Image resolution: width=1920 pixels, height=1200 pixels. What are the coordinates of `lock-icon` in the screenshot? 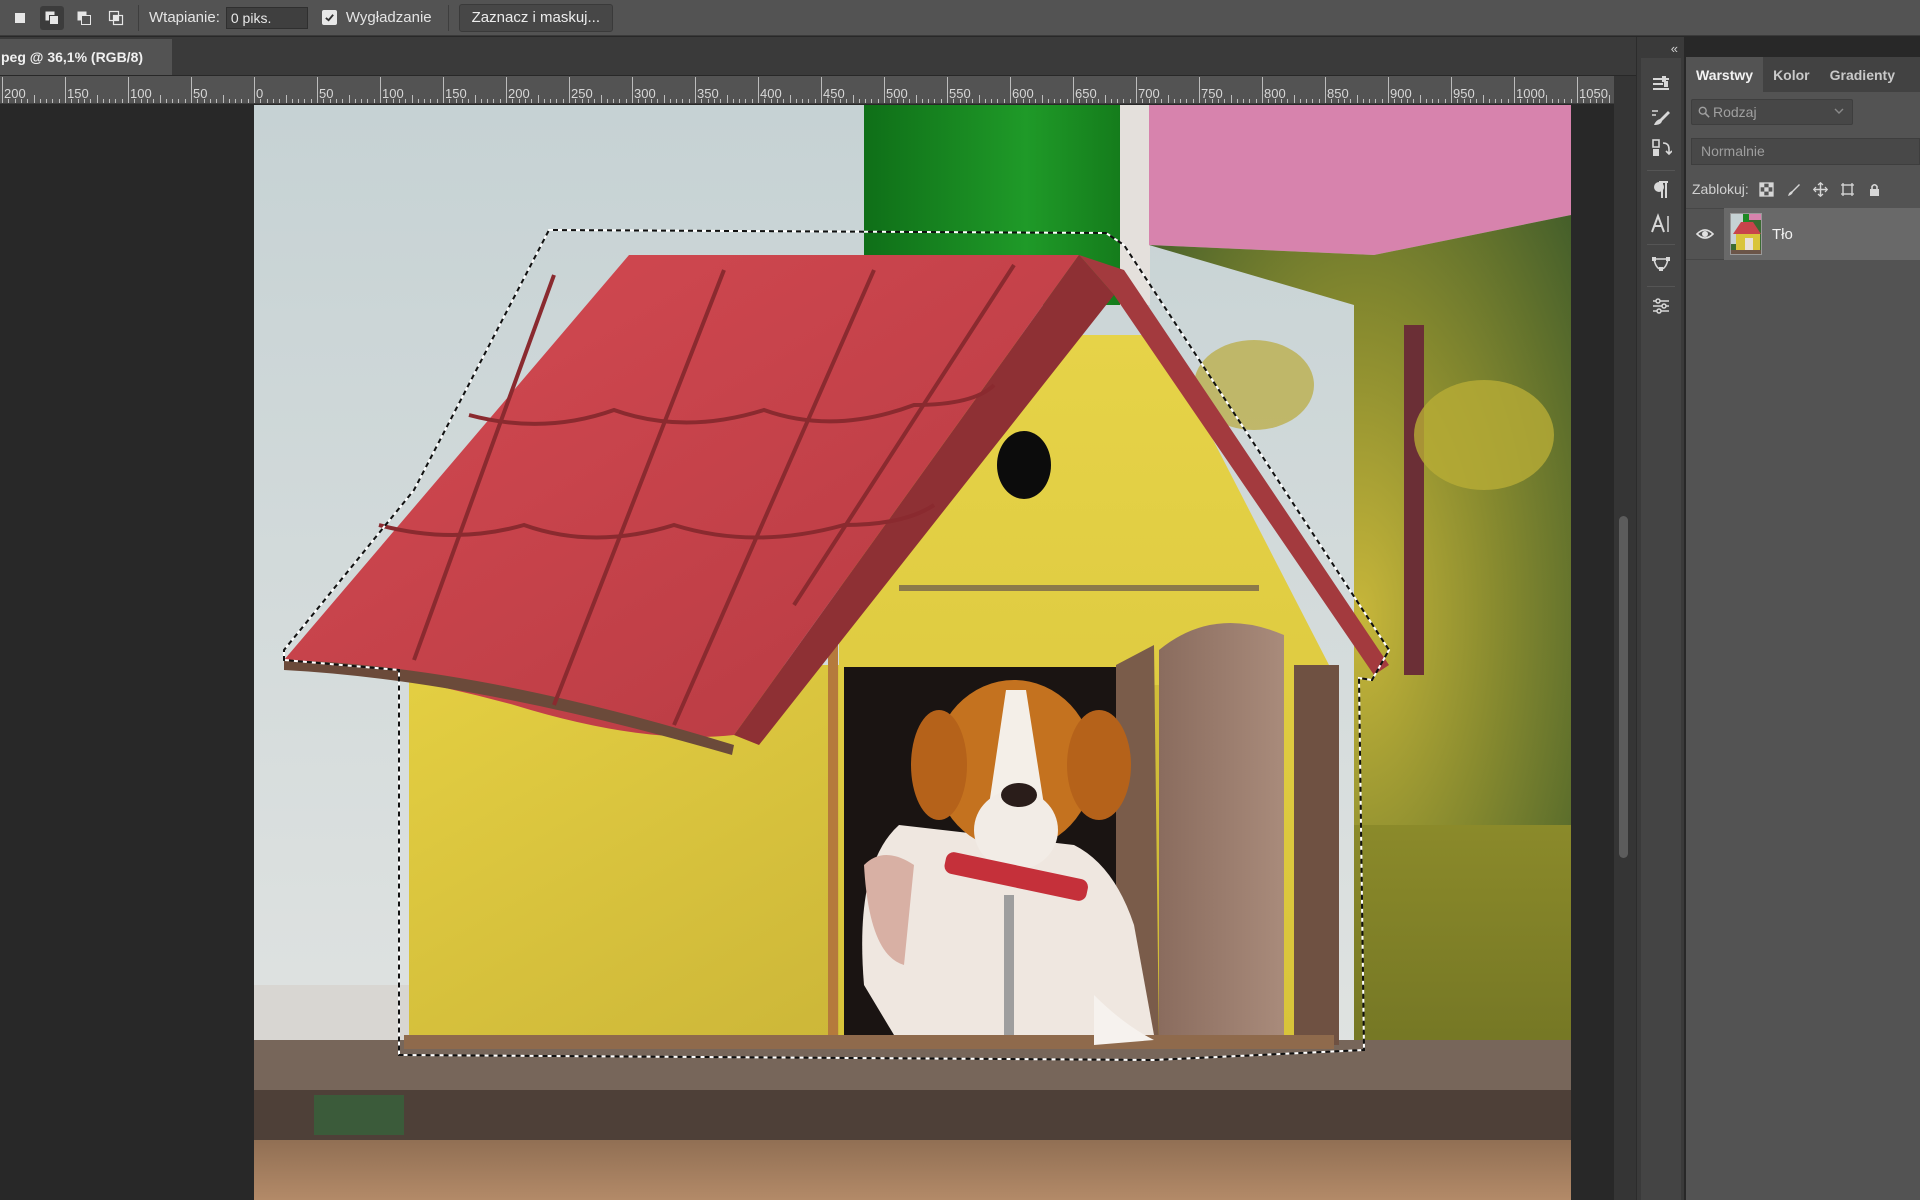 It's located at (1875, 189).